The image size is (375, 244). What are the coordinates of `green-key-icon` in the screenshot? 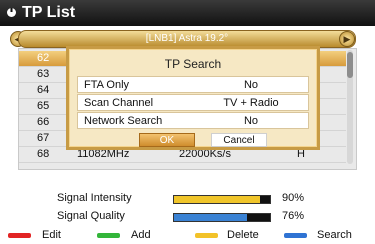 It's located at (108, 235).